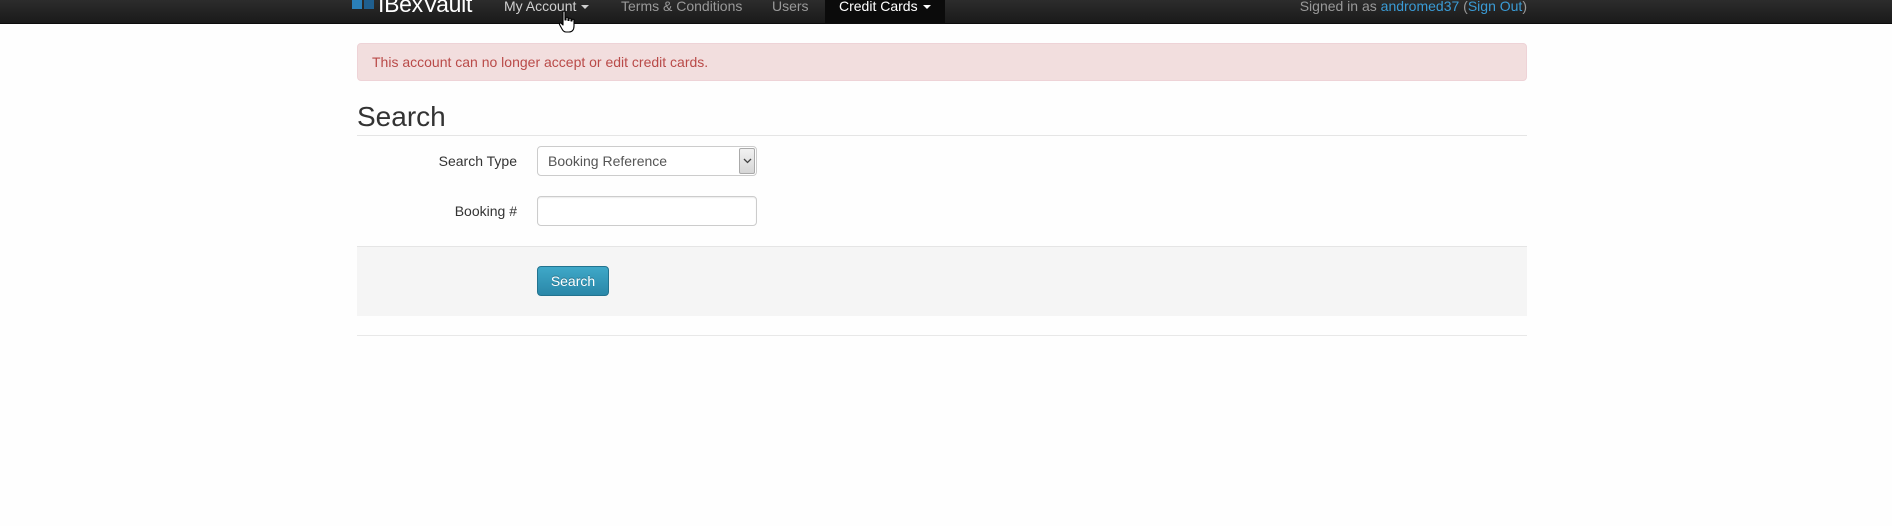  I want to click on search-type-select: Booking Reference, so click(647, 161).